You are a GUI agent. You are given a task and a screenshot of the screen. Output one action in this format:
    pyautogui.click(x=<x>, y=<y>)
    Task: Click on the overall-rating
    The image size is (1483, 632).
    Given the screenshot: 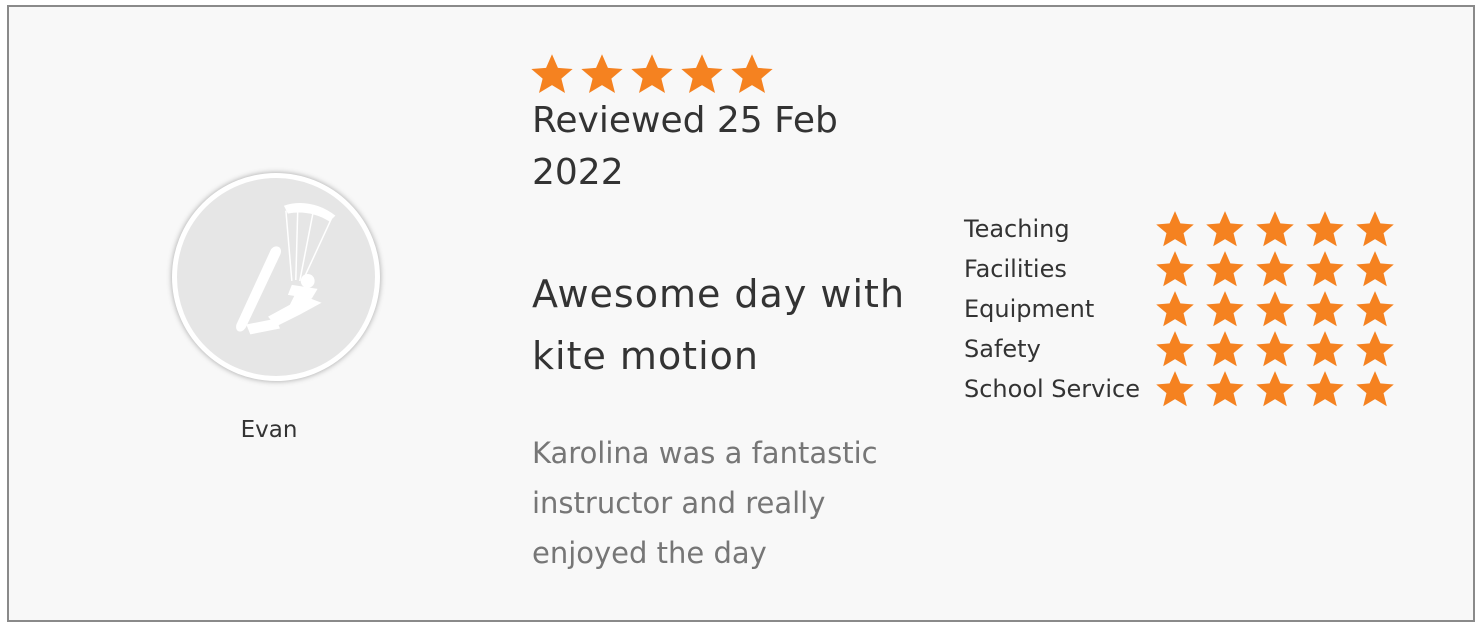 What is the action you would take?
    pyautogui.click(x=652, y=74)
    